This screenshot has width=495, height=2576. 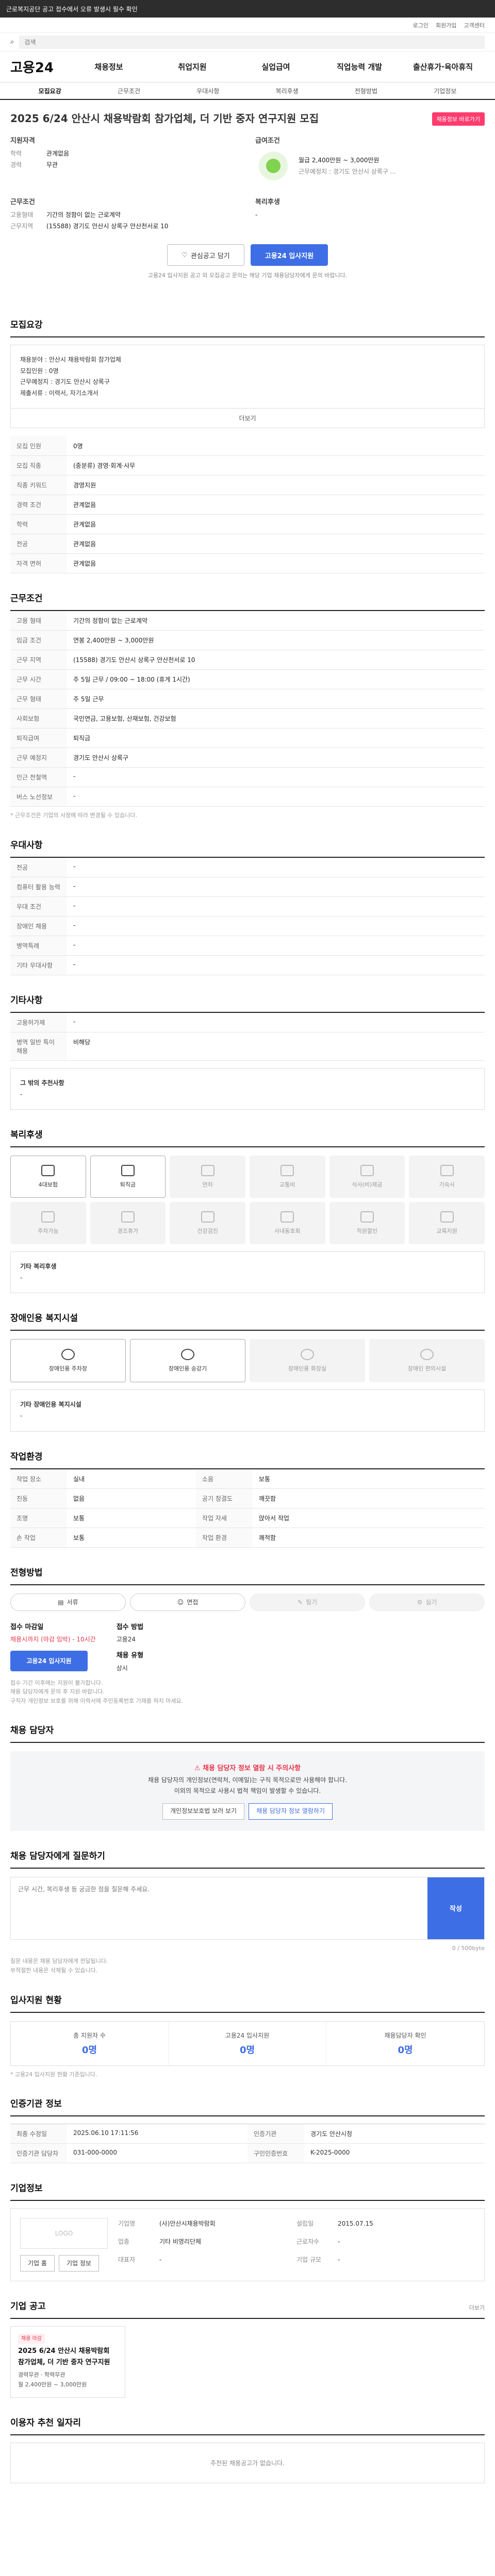 What do you see at coordinates (276, 2154) in the screenshot?
I see `cell-key: 구인인증번호` at bounding box center [276, 2154].